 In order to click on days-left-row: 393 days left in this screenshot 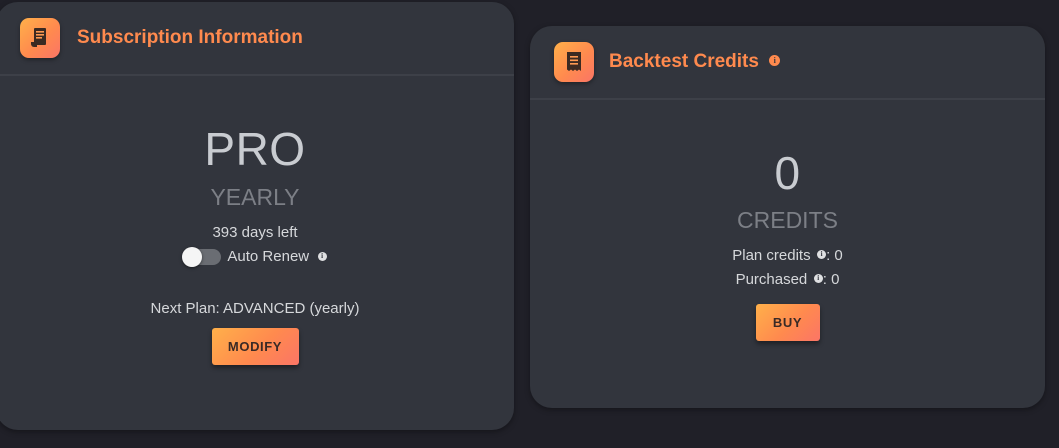, I will do `click(257, 233)`.